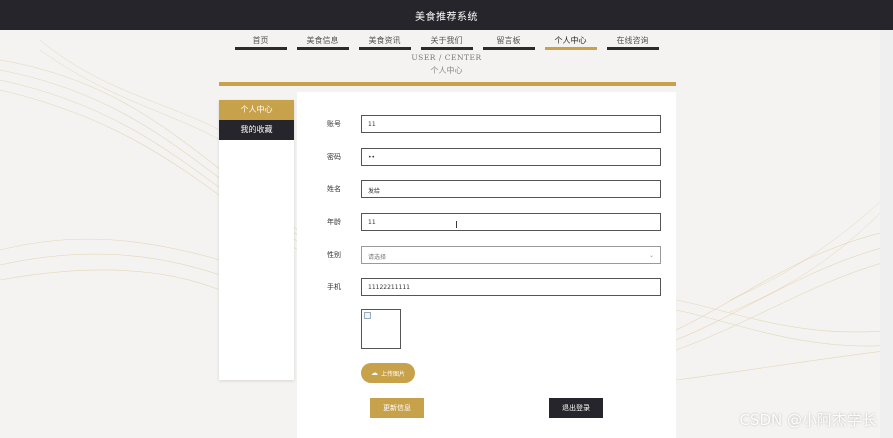 The image size is (893, 438). Describe the element at coordinates (256, 110) in the screenshot. I see `sidebar-item-user-center: 个人中心` at that location.